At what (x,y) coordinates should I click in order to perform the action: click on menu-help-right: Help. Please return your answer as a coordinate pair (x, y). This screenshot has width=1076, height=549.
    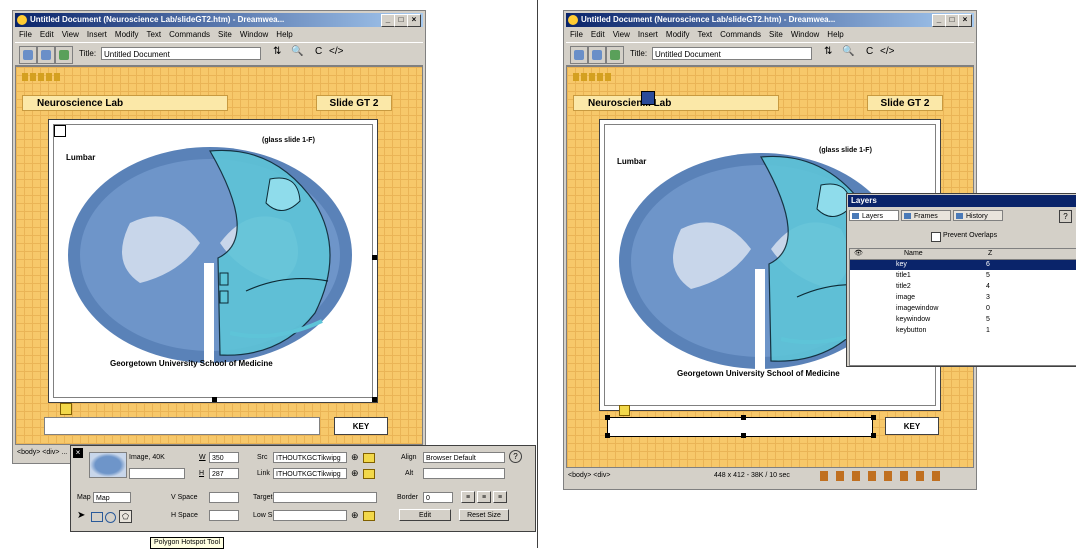
    Looking at the image, I should click on (835, 34).